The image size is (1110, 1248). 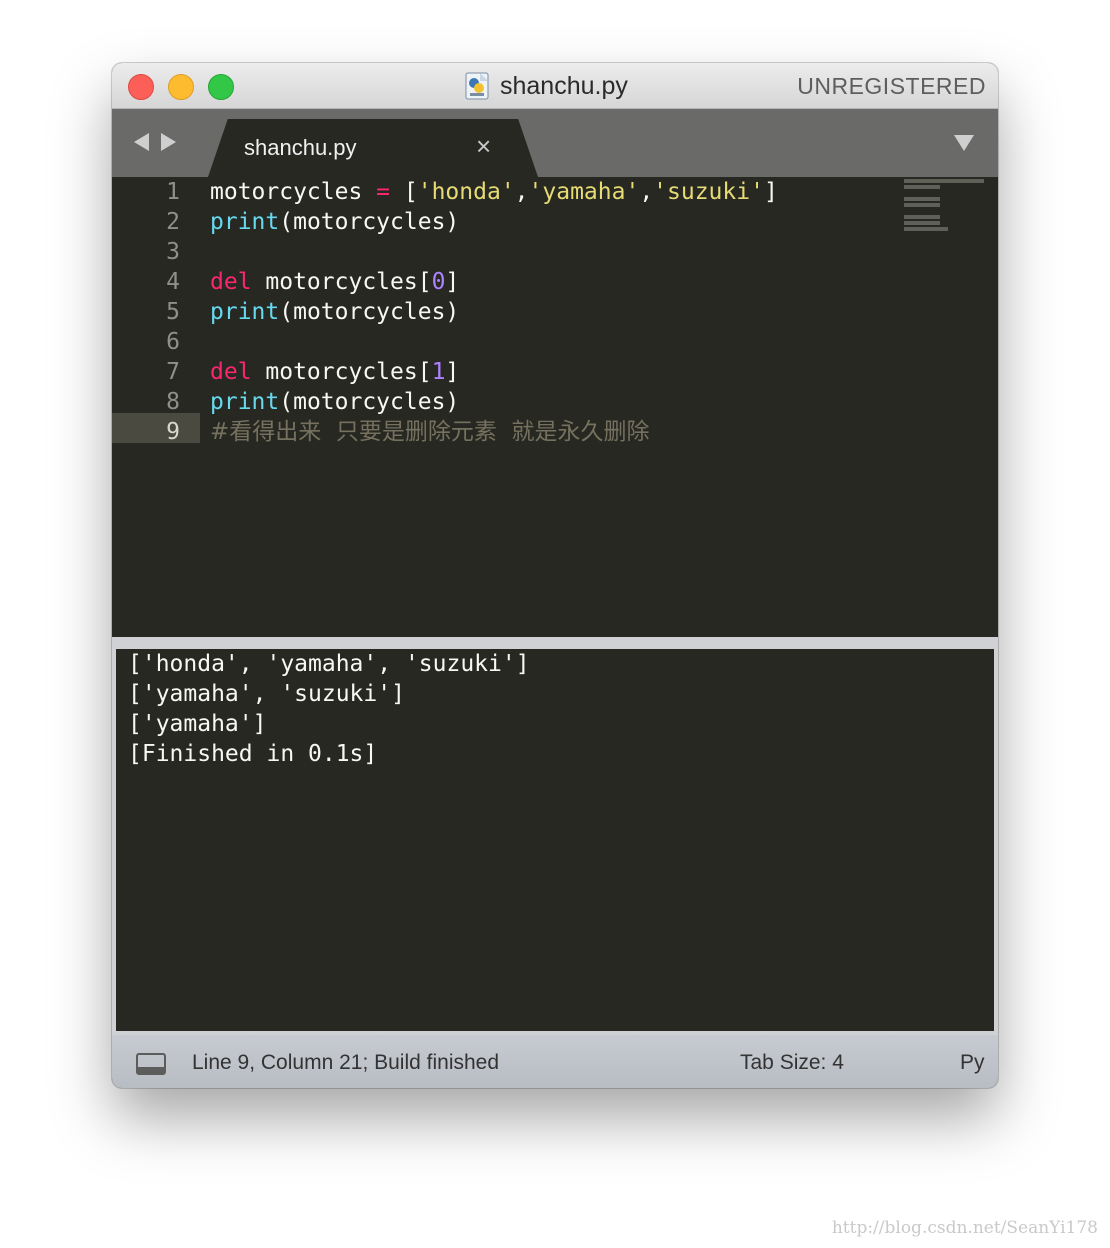 I want to click on zoom-window-button, so click(x=221, y=87).